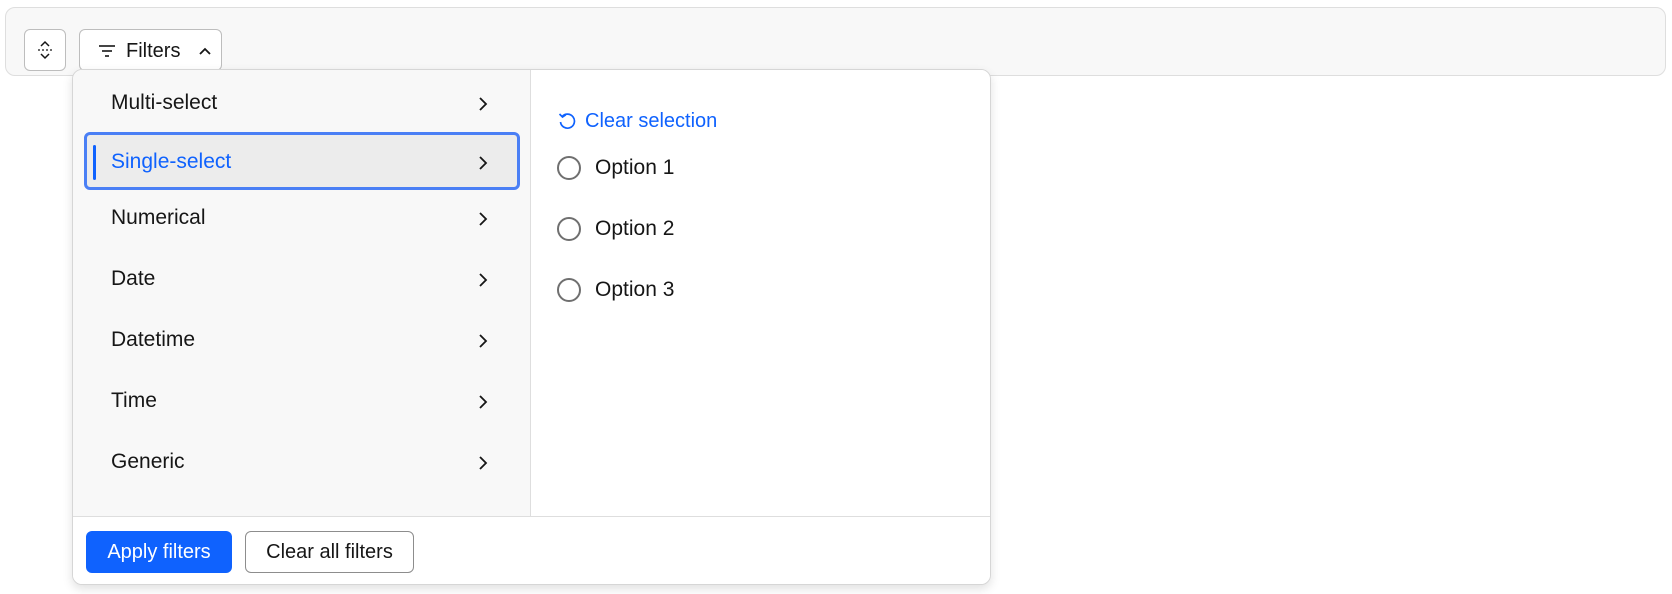 Image resolution: width=1672 pixels, height=594 pixels. Describe the element at coordinates (531, 550) in the screenshot. I see `panel-footer: Apply filters Clear all filters` at that location.